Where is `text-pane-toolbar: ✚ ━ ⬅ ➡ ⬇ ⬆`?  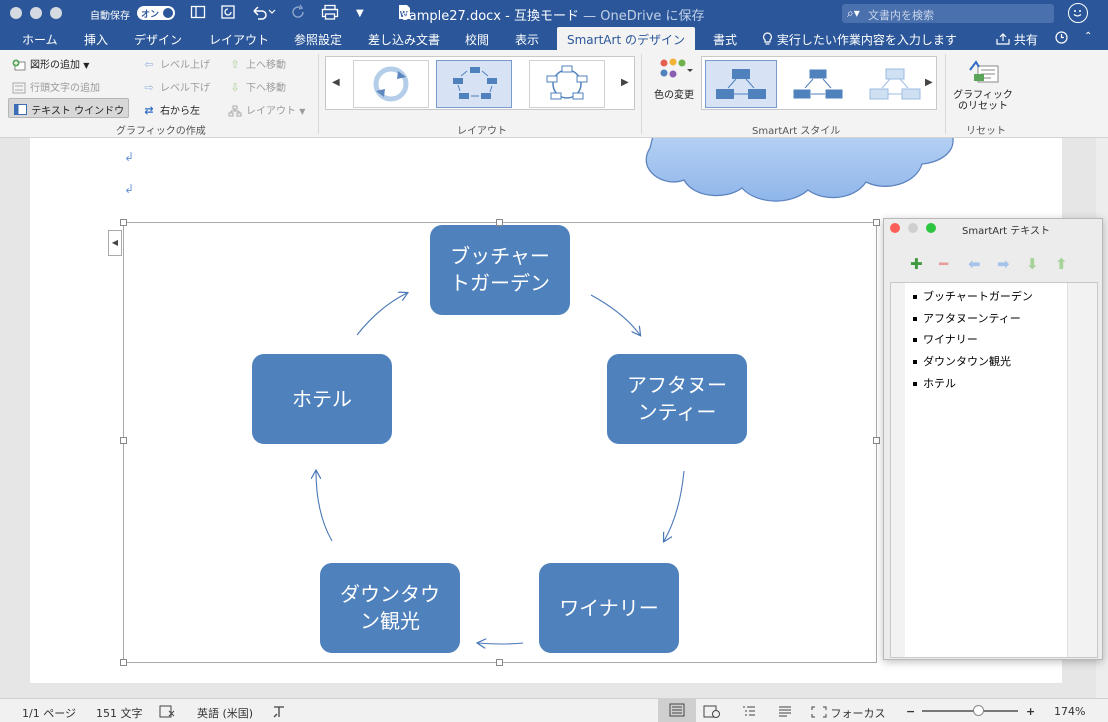
text-pane-toolbar: ✚ ━ ⬅ ➡ ⬇ ⬆ is located at coordinates (997, 264).